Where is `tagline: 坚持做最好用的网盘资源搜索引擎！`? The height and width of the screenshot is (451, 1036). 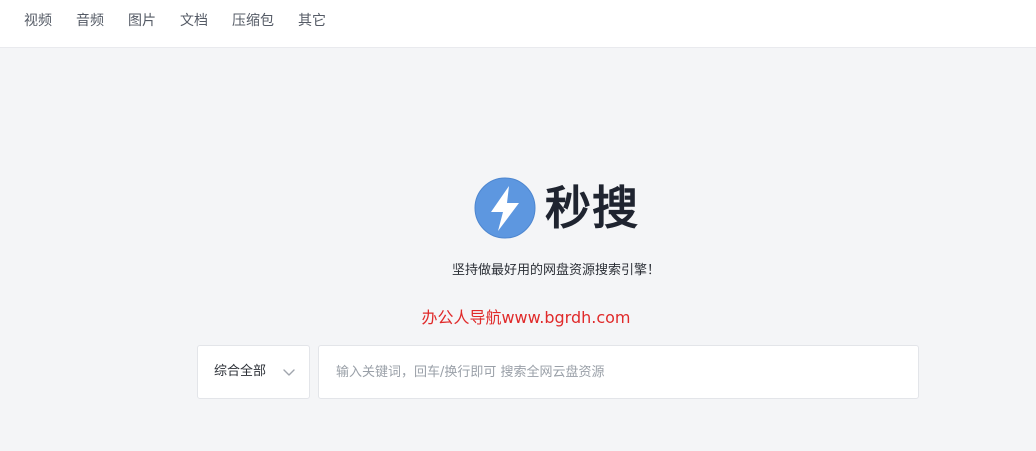
tagline: 坚持做最好用的网盘资源搜索引擎！ is located at coordinates (555, 270).